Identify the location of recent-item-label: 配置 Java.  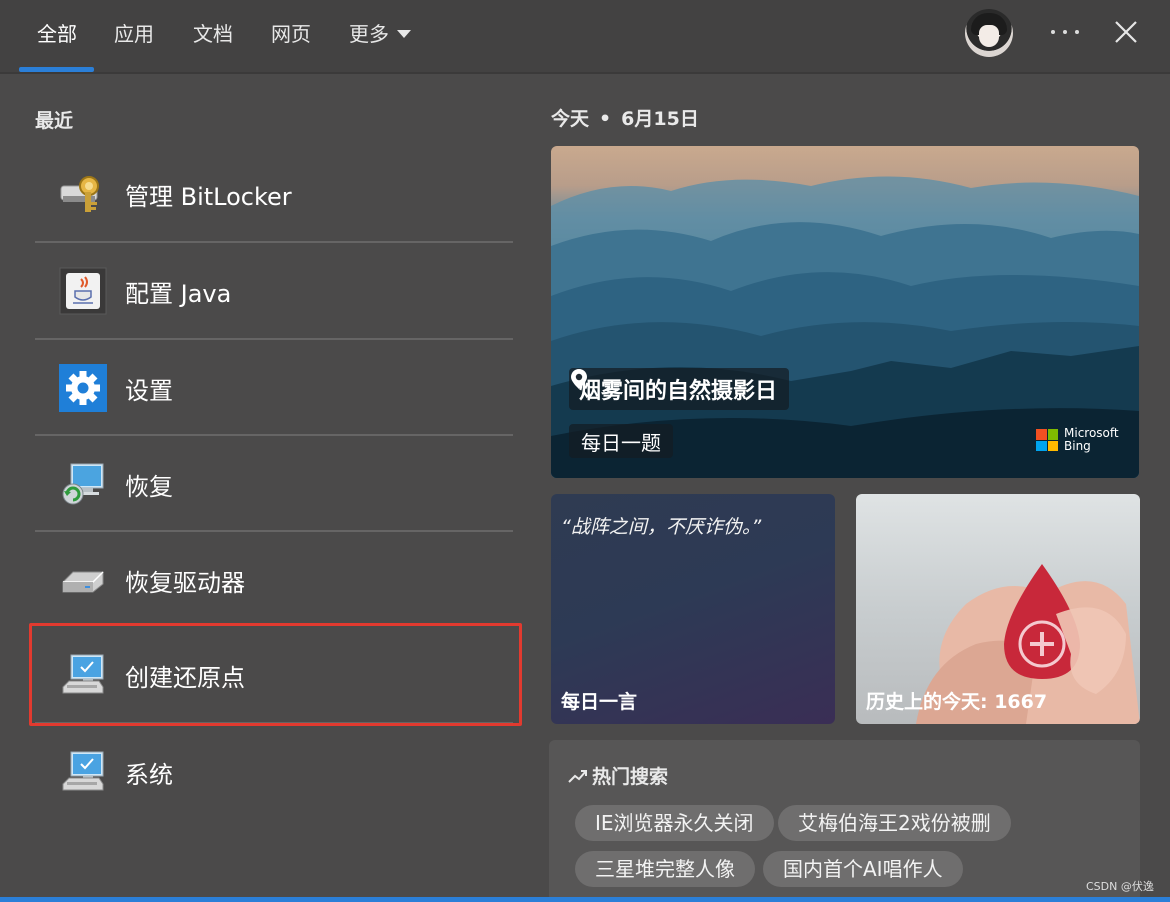
(178, 293).